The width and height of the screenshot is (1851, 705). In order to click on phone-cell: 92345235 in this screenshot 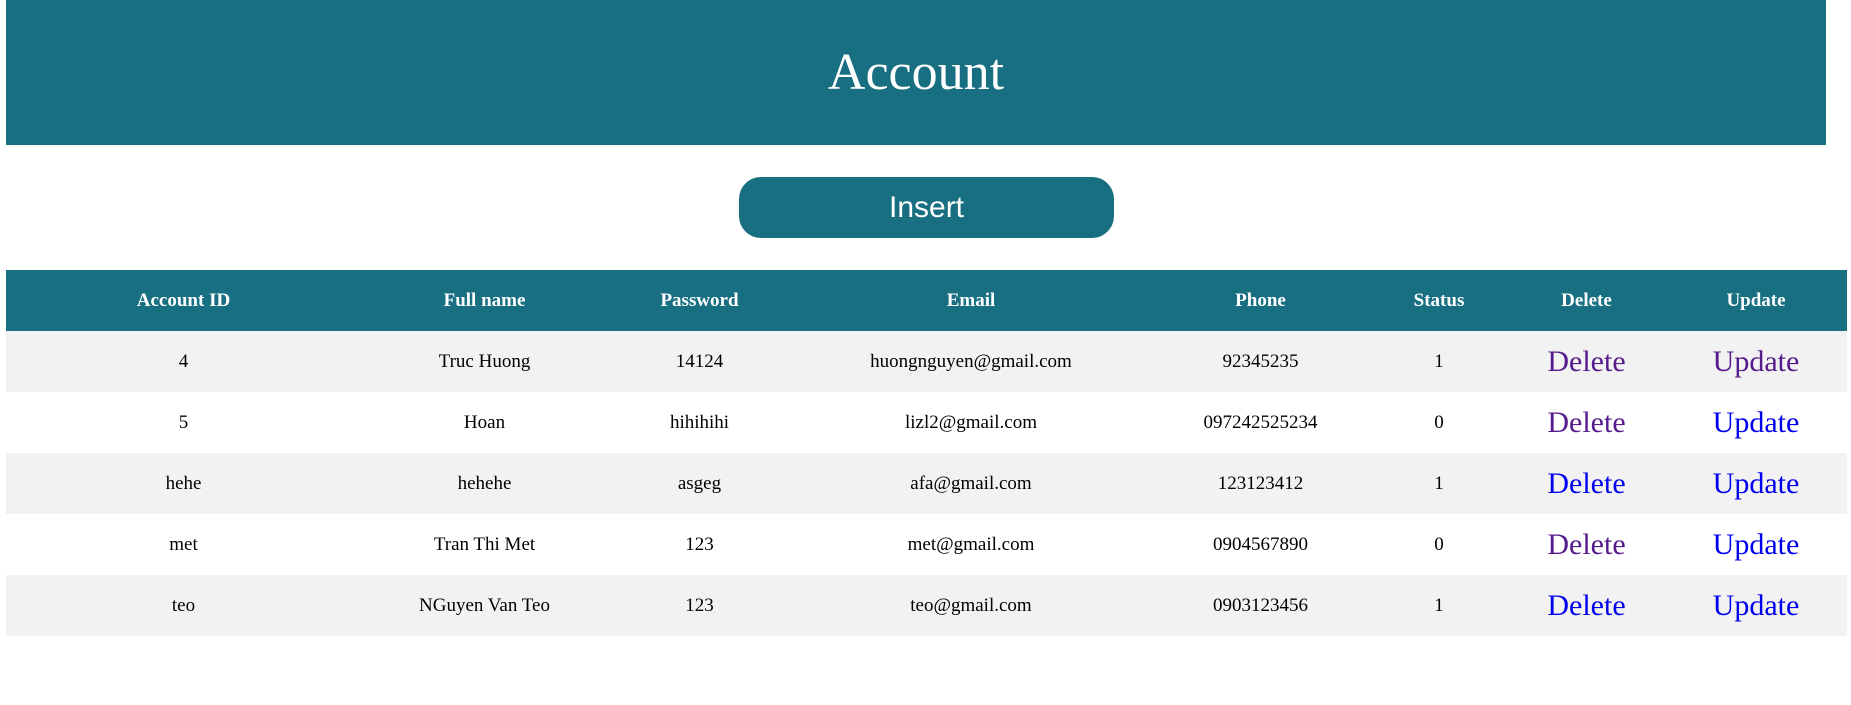, I will do `click(1260, 361)`.